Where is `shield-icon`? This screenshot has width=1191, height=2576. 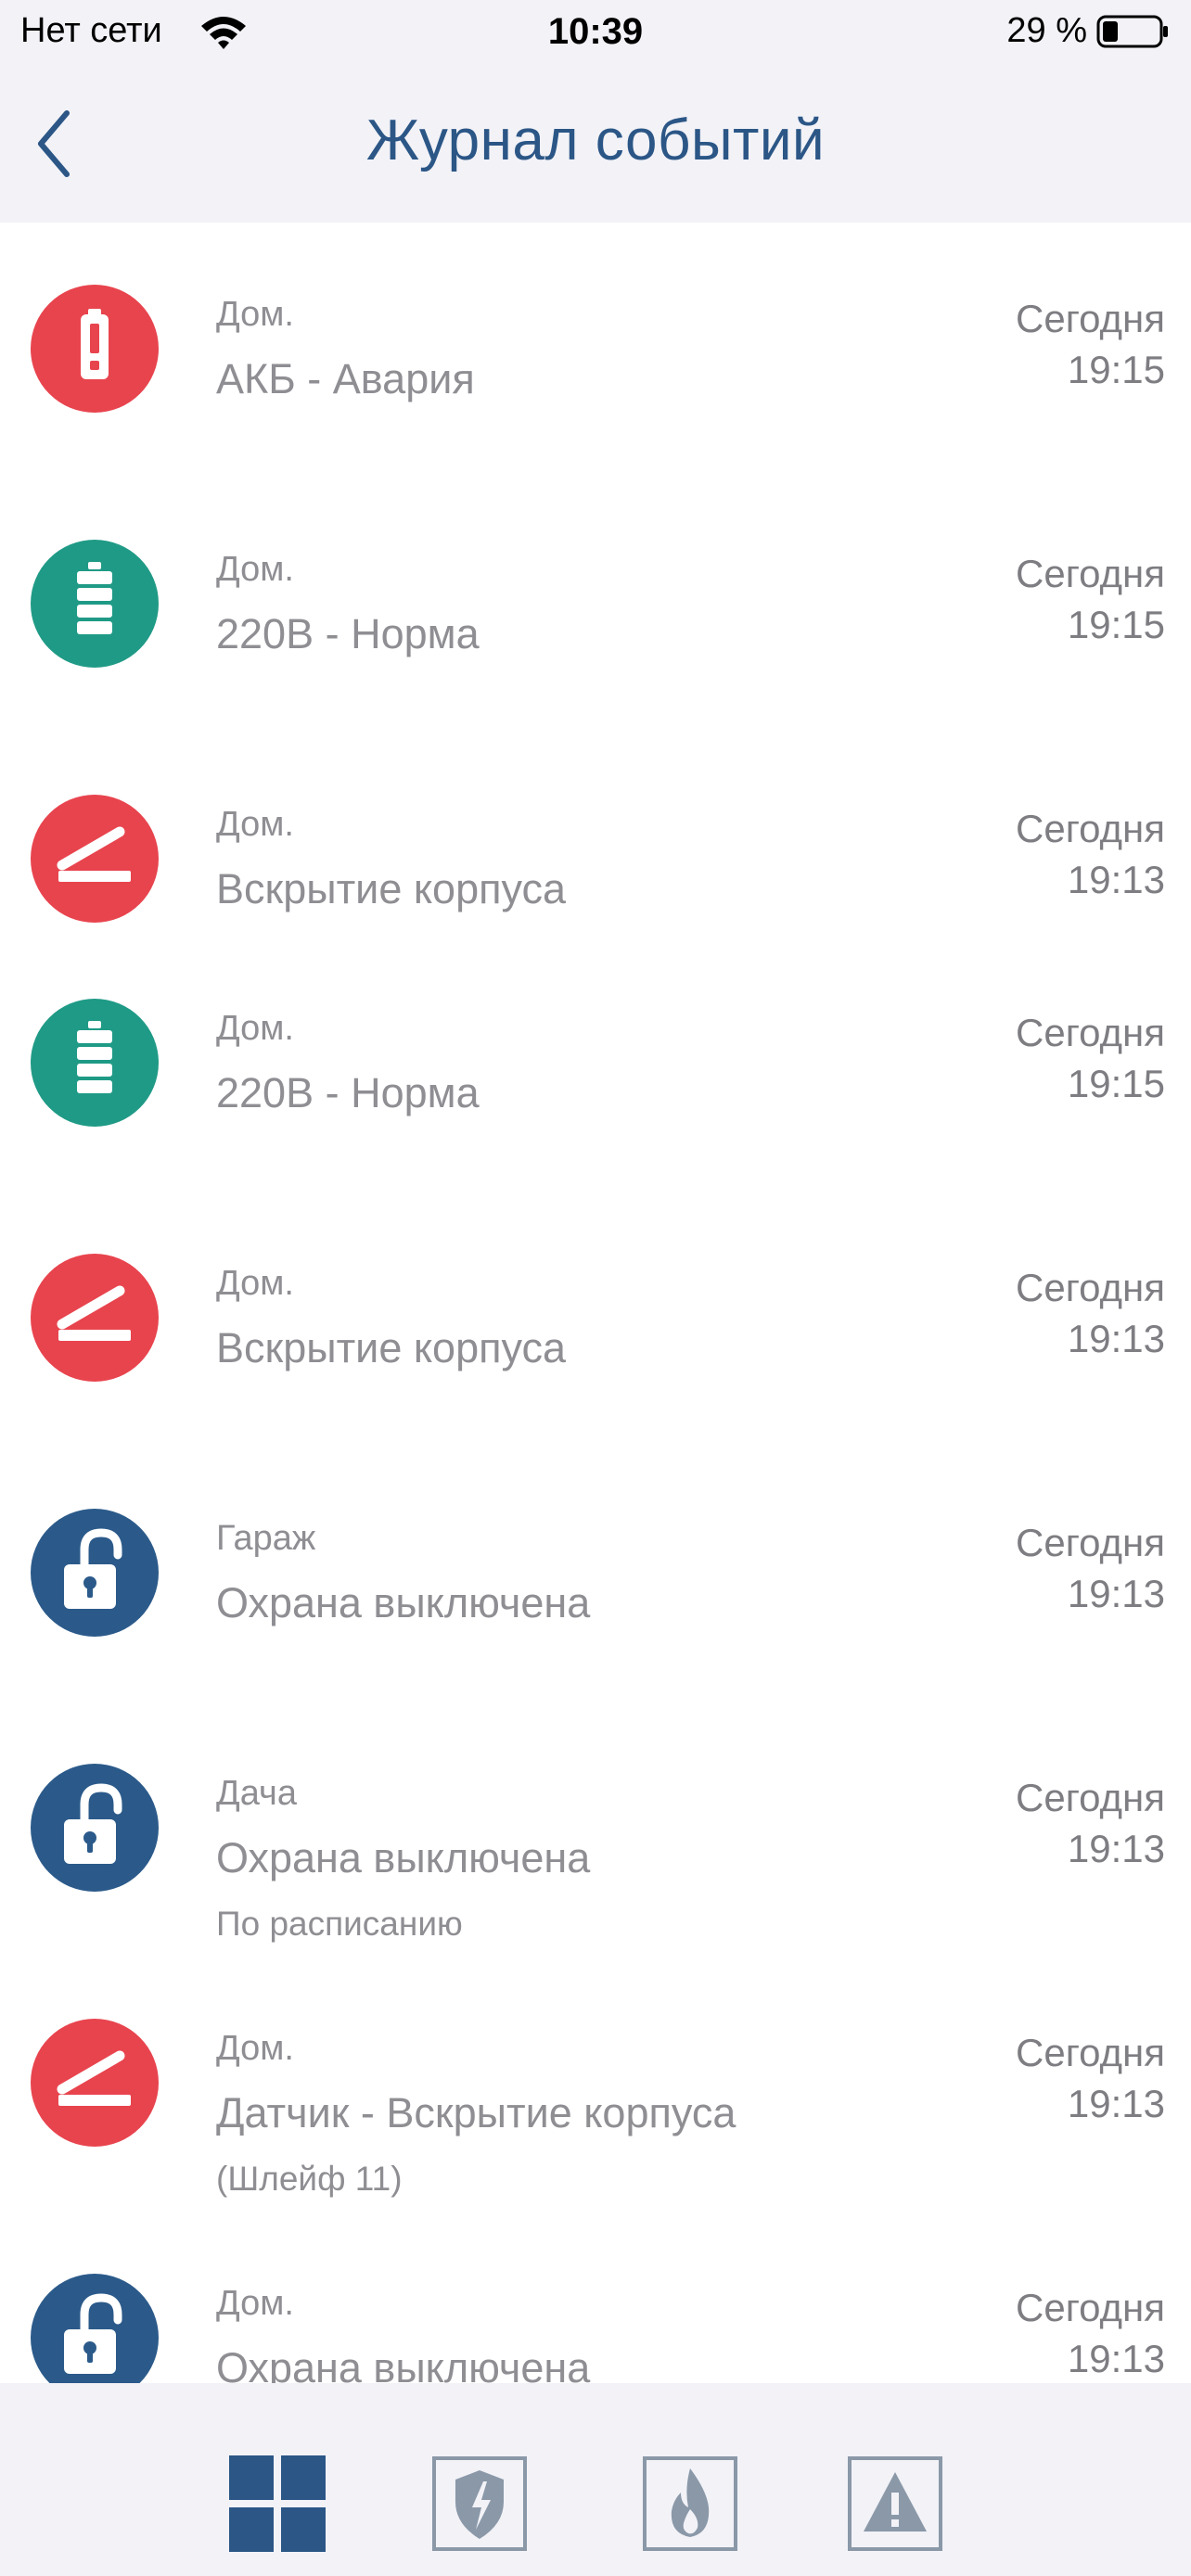 shield-icon is located at coordinates (479, 2503).